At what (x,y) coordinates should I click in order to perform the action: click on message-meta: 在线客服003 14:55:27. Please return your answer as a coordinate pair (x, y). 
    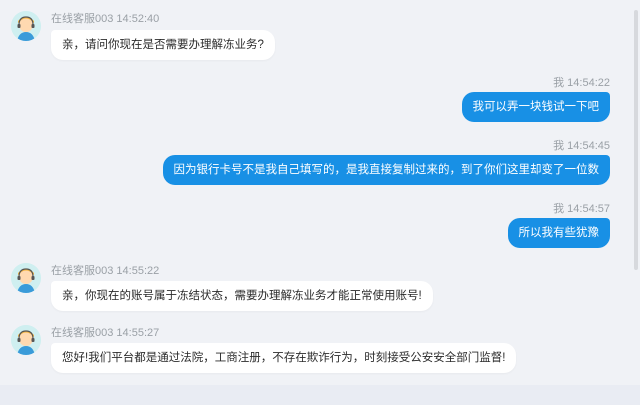
    Looking at the image, I should click on (105, 332).